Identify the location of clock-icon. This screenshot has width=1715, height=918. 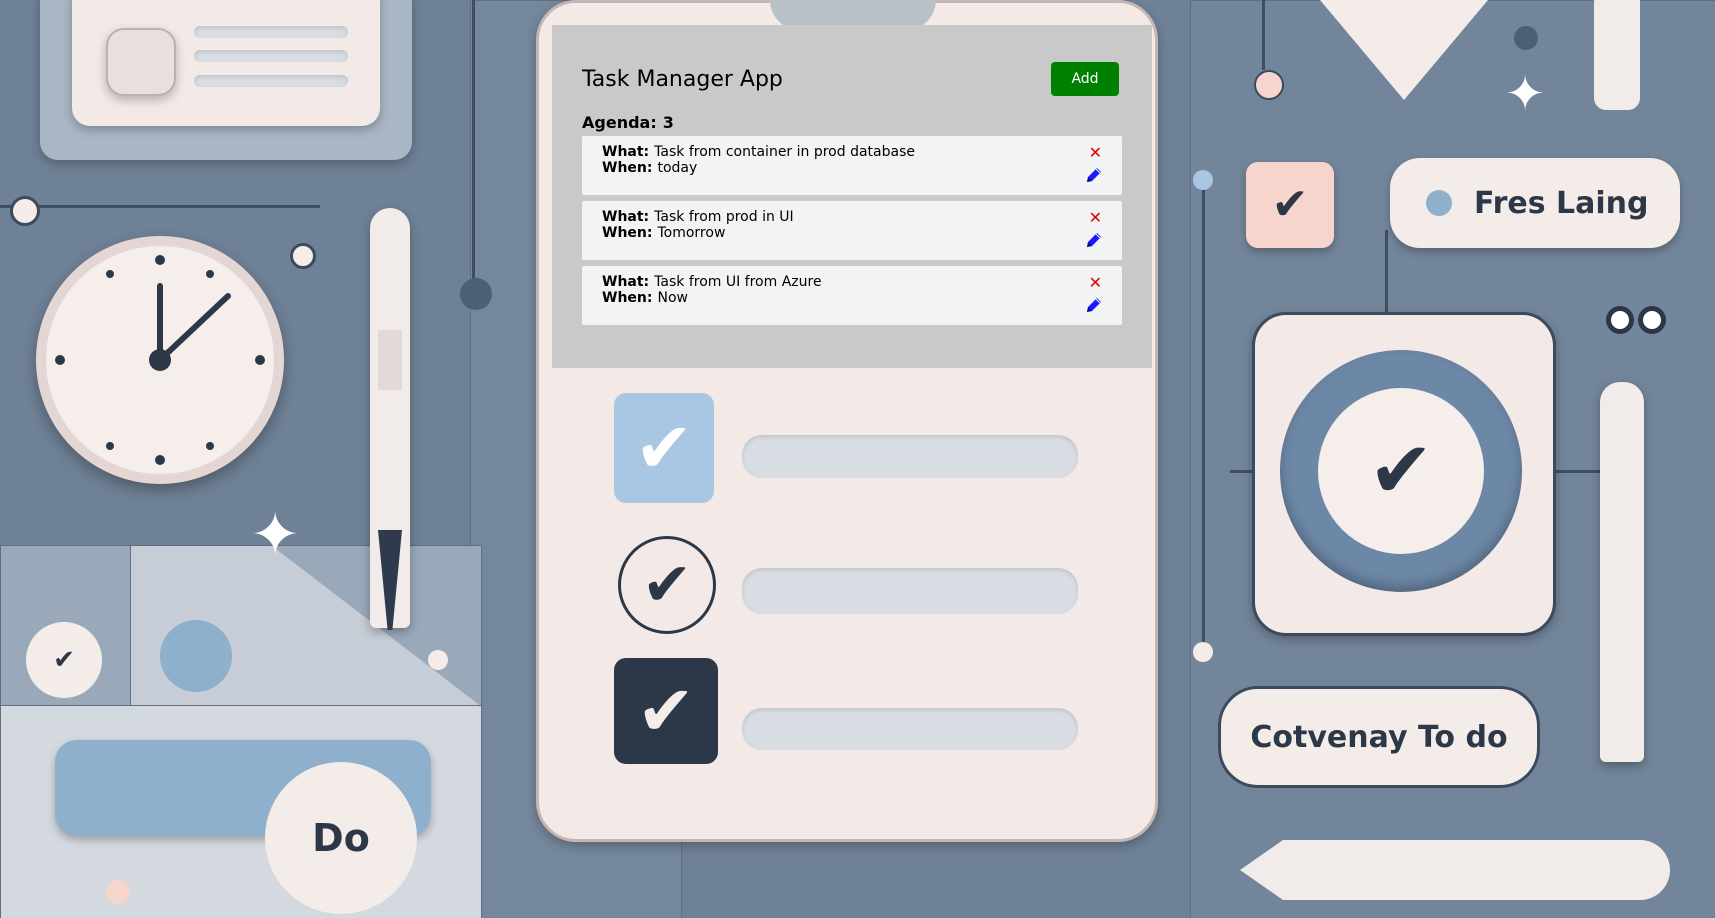
(160, 360).